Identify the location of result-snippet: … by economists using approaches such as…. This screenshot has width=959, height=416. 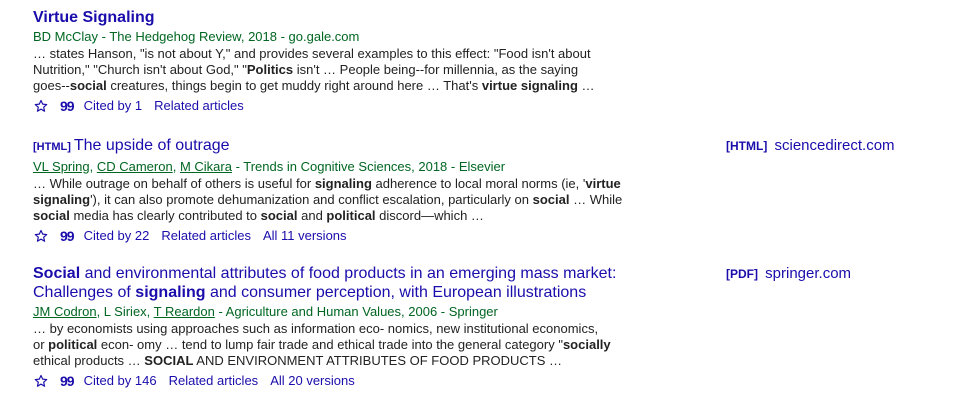
(322, 344).